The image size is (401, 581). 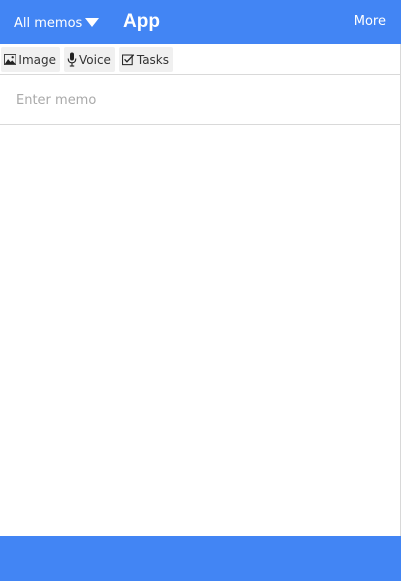 I want to click on more-button: More, so click(x=370, y=21).